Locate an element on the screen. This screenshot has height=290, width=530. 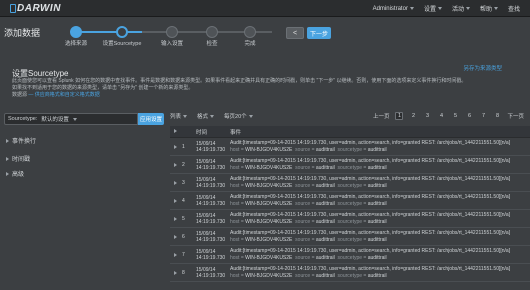
page-button: 8 is located at coordinates (497, 116).